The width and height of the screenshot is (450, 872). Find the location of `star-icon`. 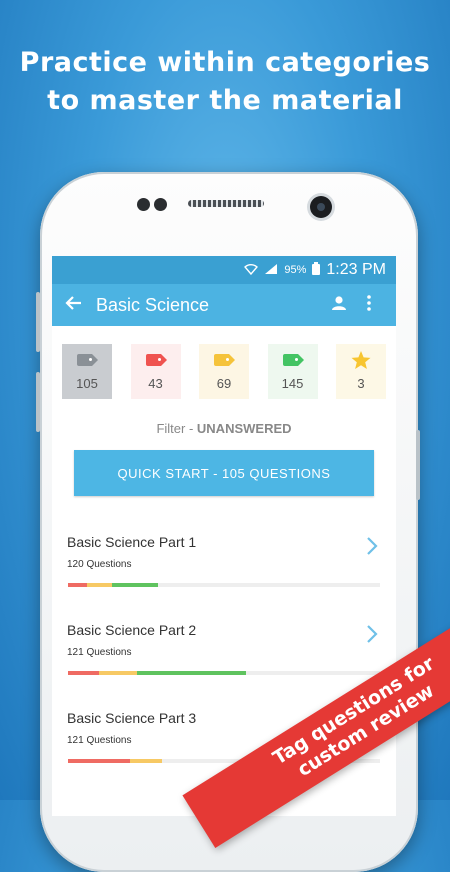

star-icon is located at coordinates (361, 360).